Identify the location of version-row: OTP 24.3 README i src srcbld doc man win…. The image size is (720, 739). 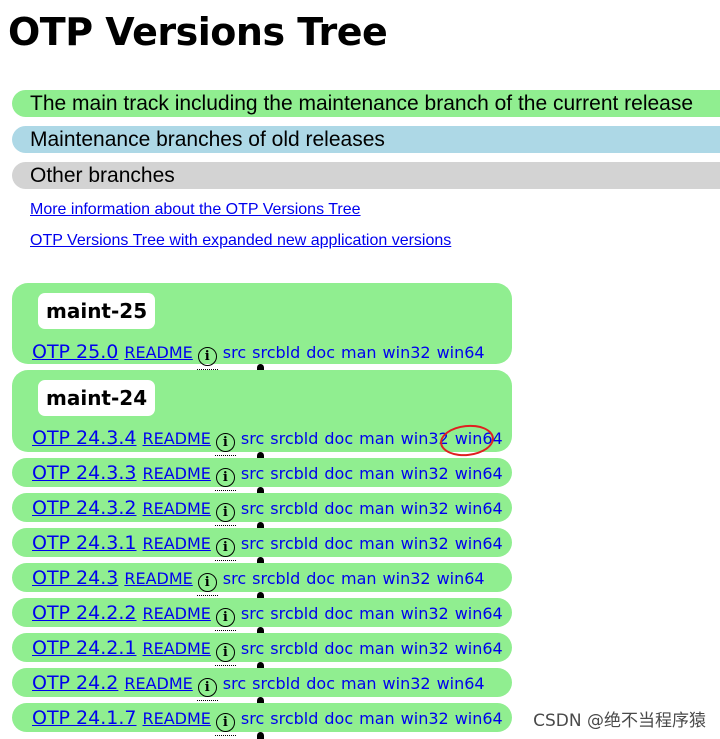
(261, 581).